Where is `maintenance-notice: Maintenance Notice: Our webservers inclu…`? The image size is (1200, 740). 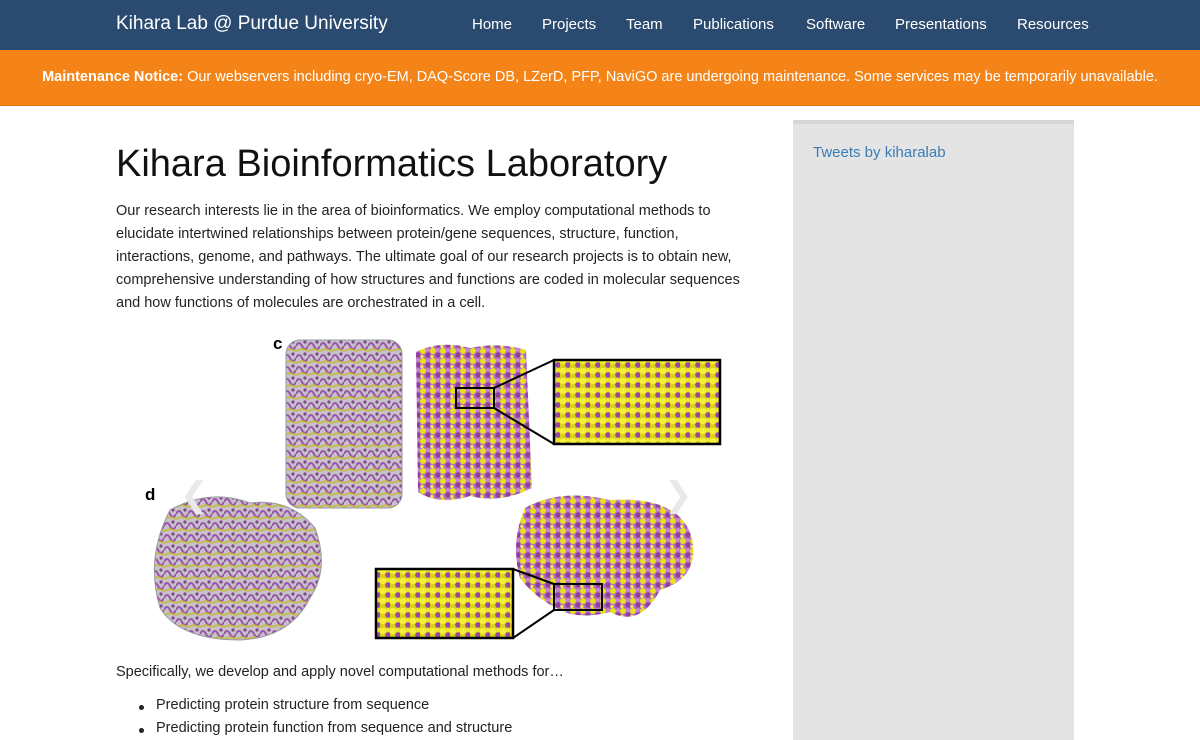
maintenance-notice: Maintenance Notice: Our webservers inclu… is located at coordinates (600, 78).